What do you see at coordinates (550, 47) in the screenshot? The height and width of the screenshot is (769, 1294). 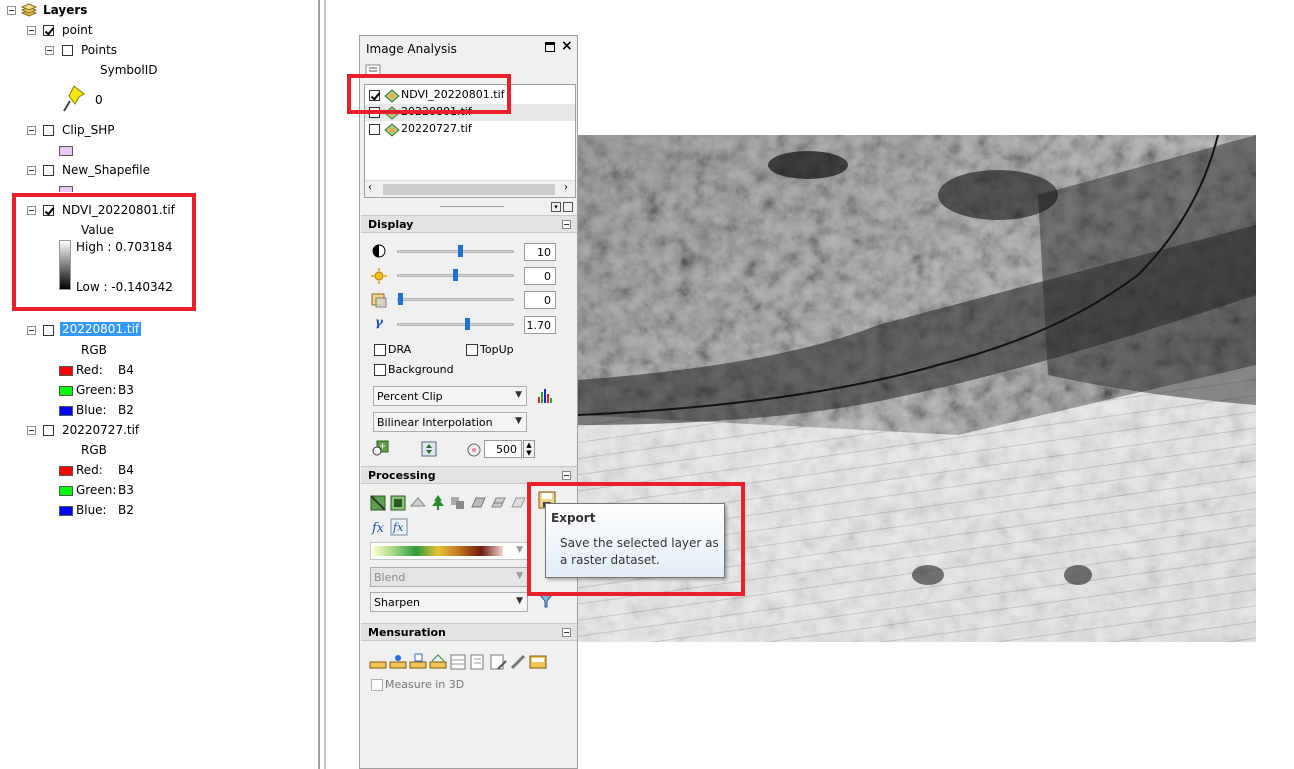 I see `maximize-icon` at bounding box center [550, 47].